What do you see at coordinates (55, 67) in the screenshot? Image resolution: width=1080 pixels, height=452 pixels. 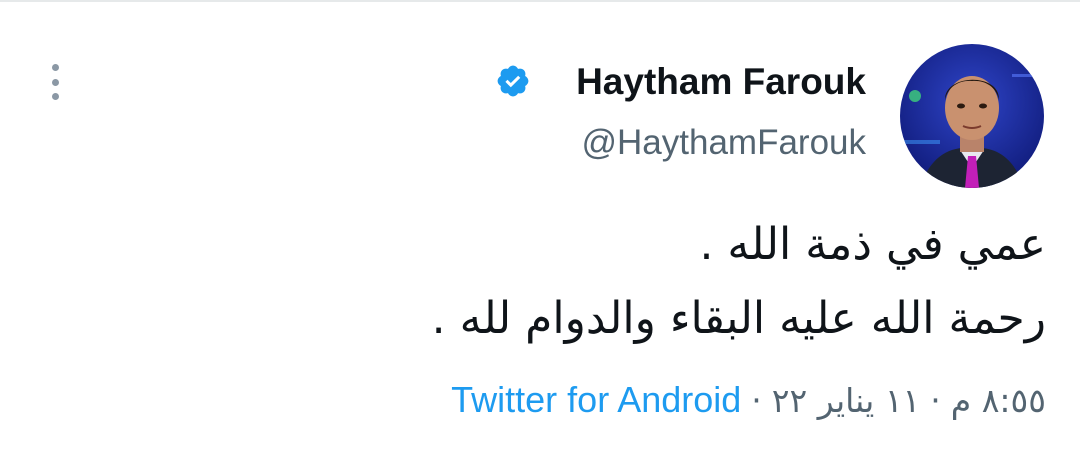 I see `more-vertical-icon` at bounding box center [55, 67].